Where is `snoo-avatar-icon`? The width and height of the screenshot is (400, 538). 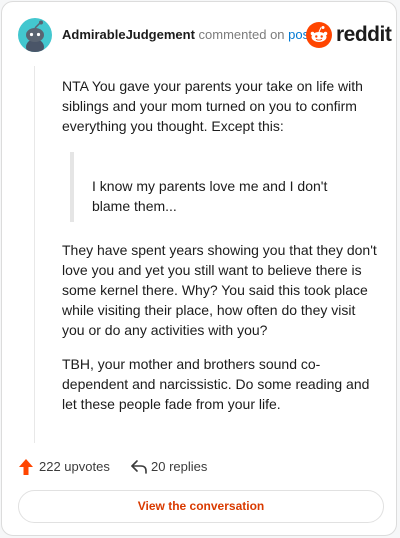
snoo-avatar-icon is located at coordinates (35, 36).